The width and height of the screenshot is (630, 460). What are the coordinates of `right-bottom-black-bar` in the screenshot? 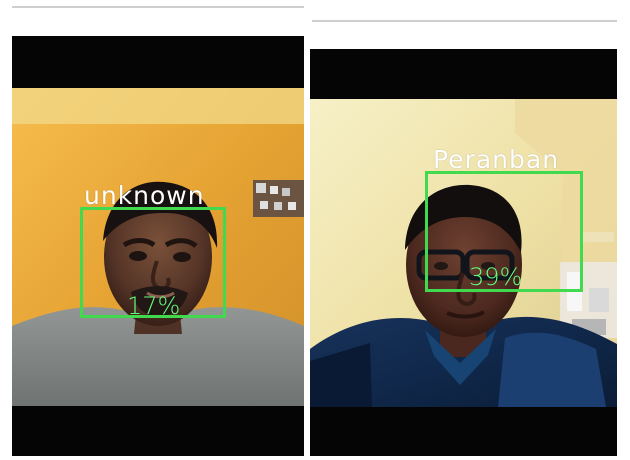 It's located at (463, 431).